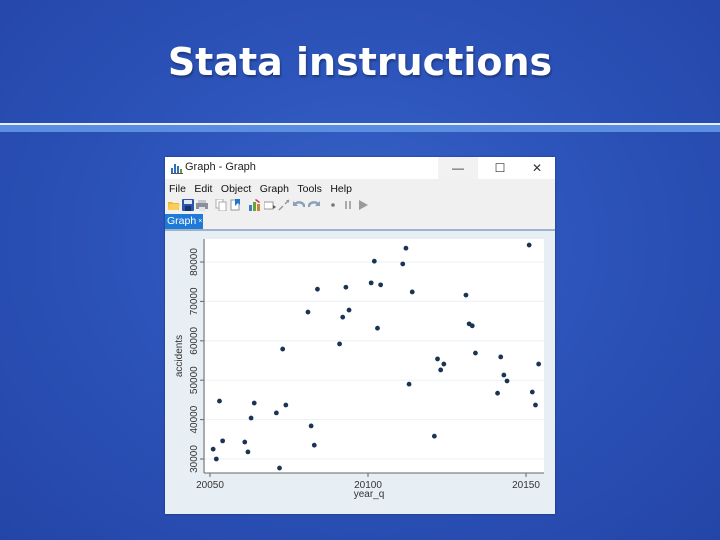 Image resolution: width=720 pixels, height=540 pixels. I want to click on x-tick-label: 20150, so click(526, 485).